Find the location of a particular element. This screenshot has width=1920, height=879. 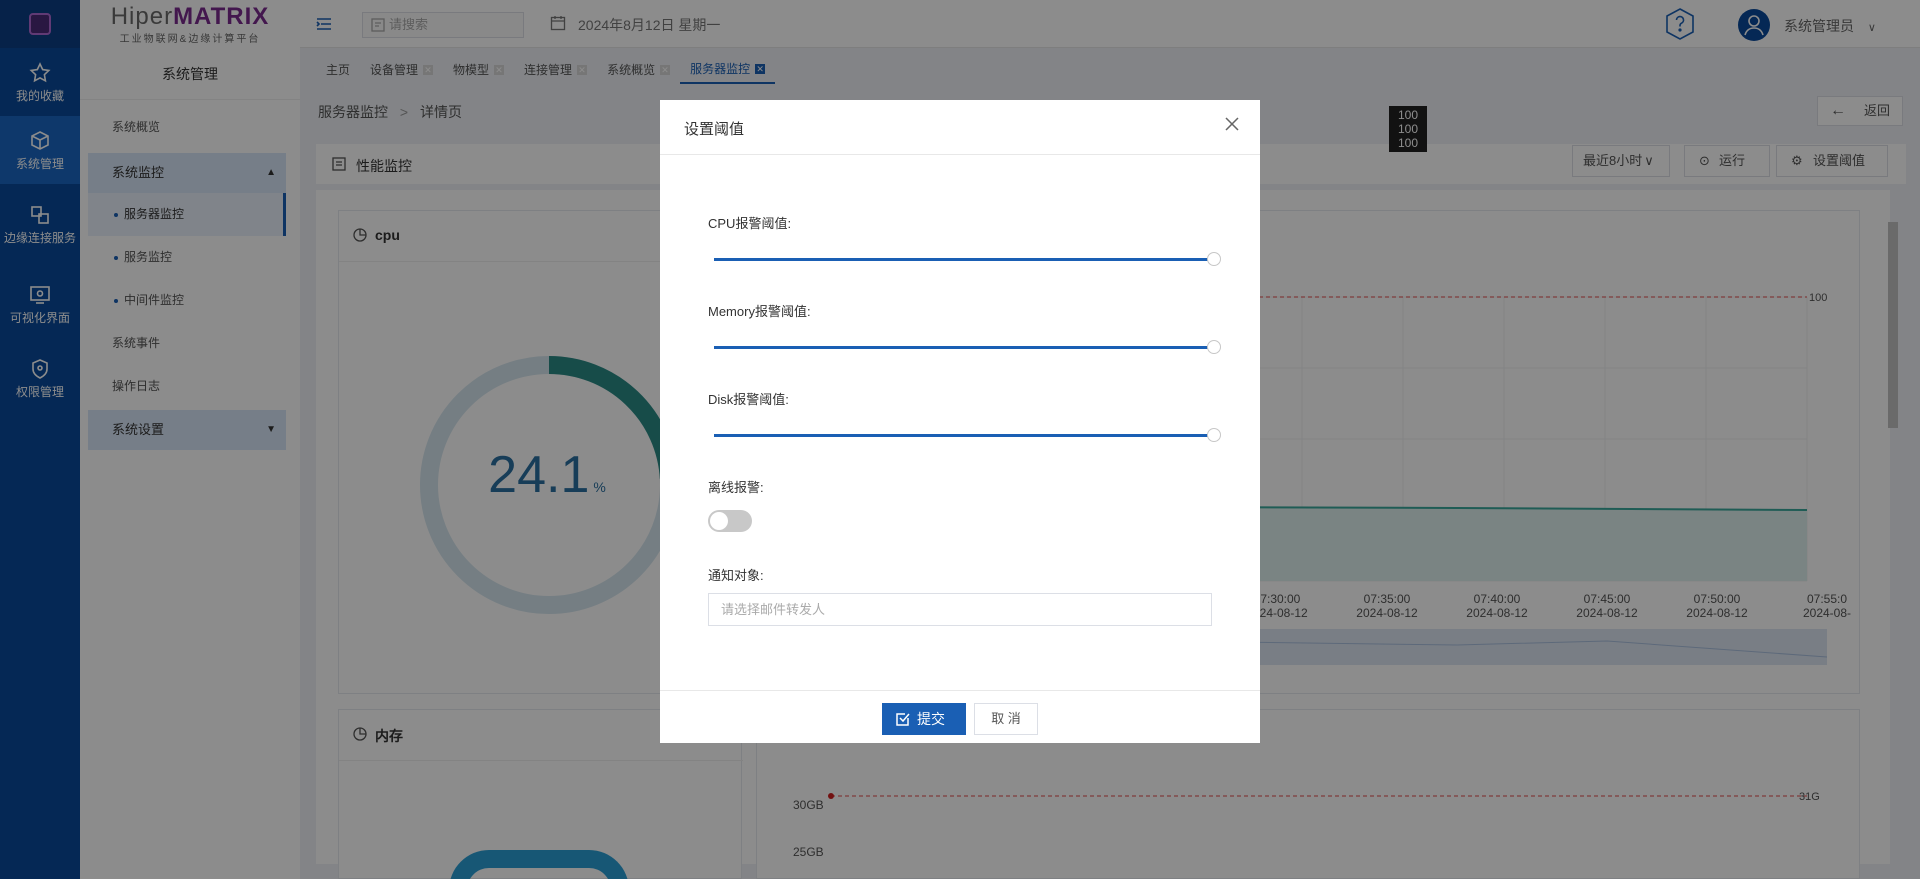

offline-alarm-label: 离线报警: is located at coordinates (736, 487).